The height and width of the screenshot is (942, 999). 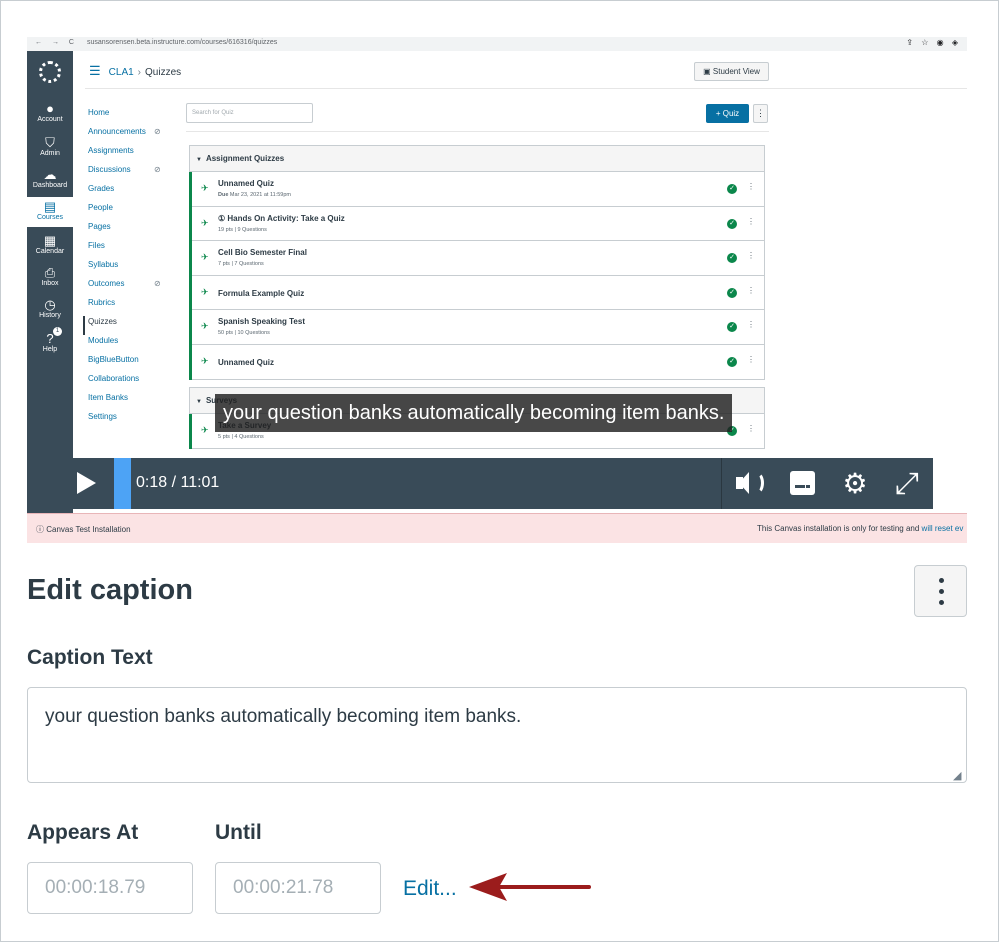 I want to click on course-nav-item-rubrics: Rubrics, so click(x=128, y=306).